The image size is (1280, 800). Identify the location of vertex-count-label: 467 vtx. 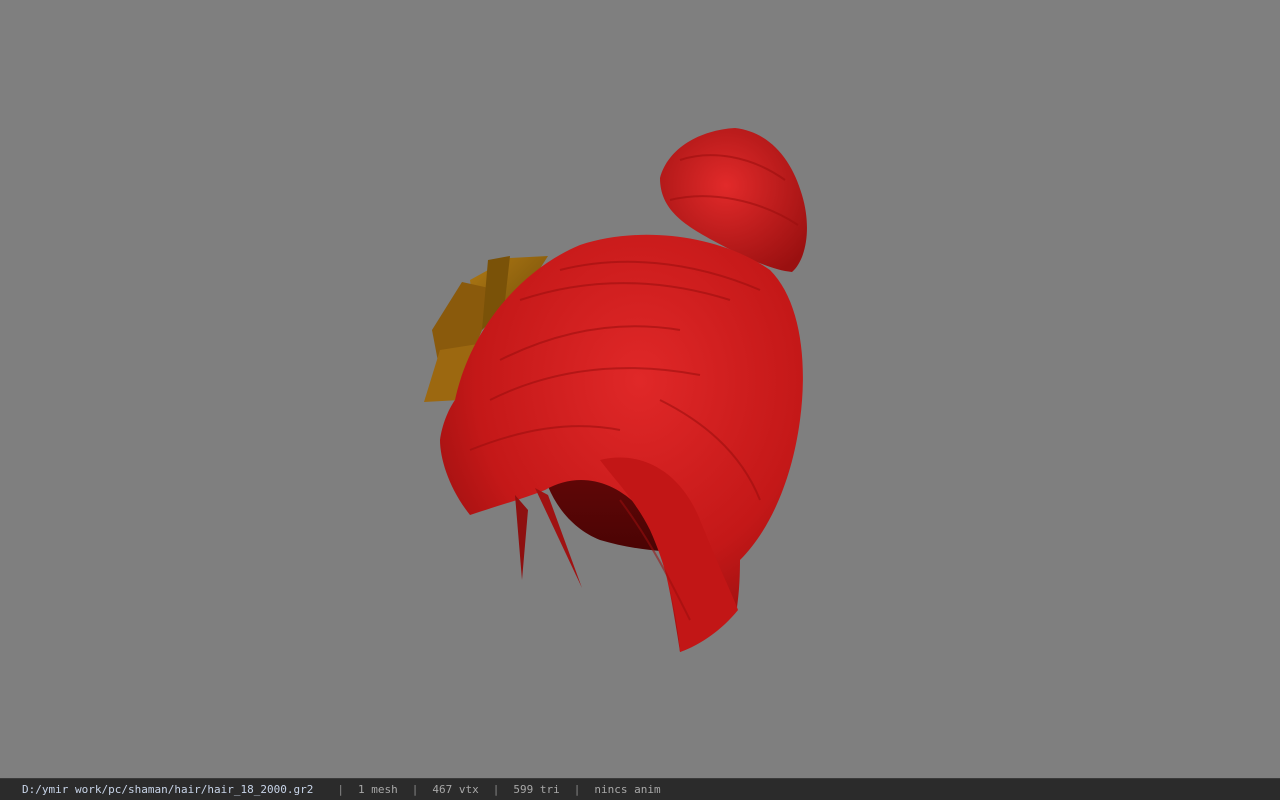
(455, 789).